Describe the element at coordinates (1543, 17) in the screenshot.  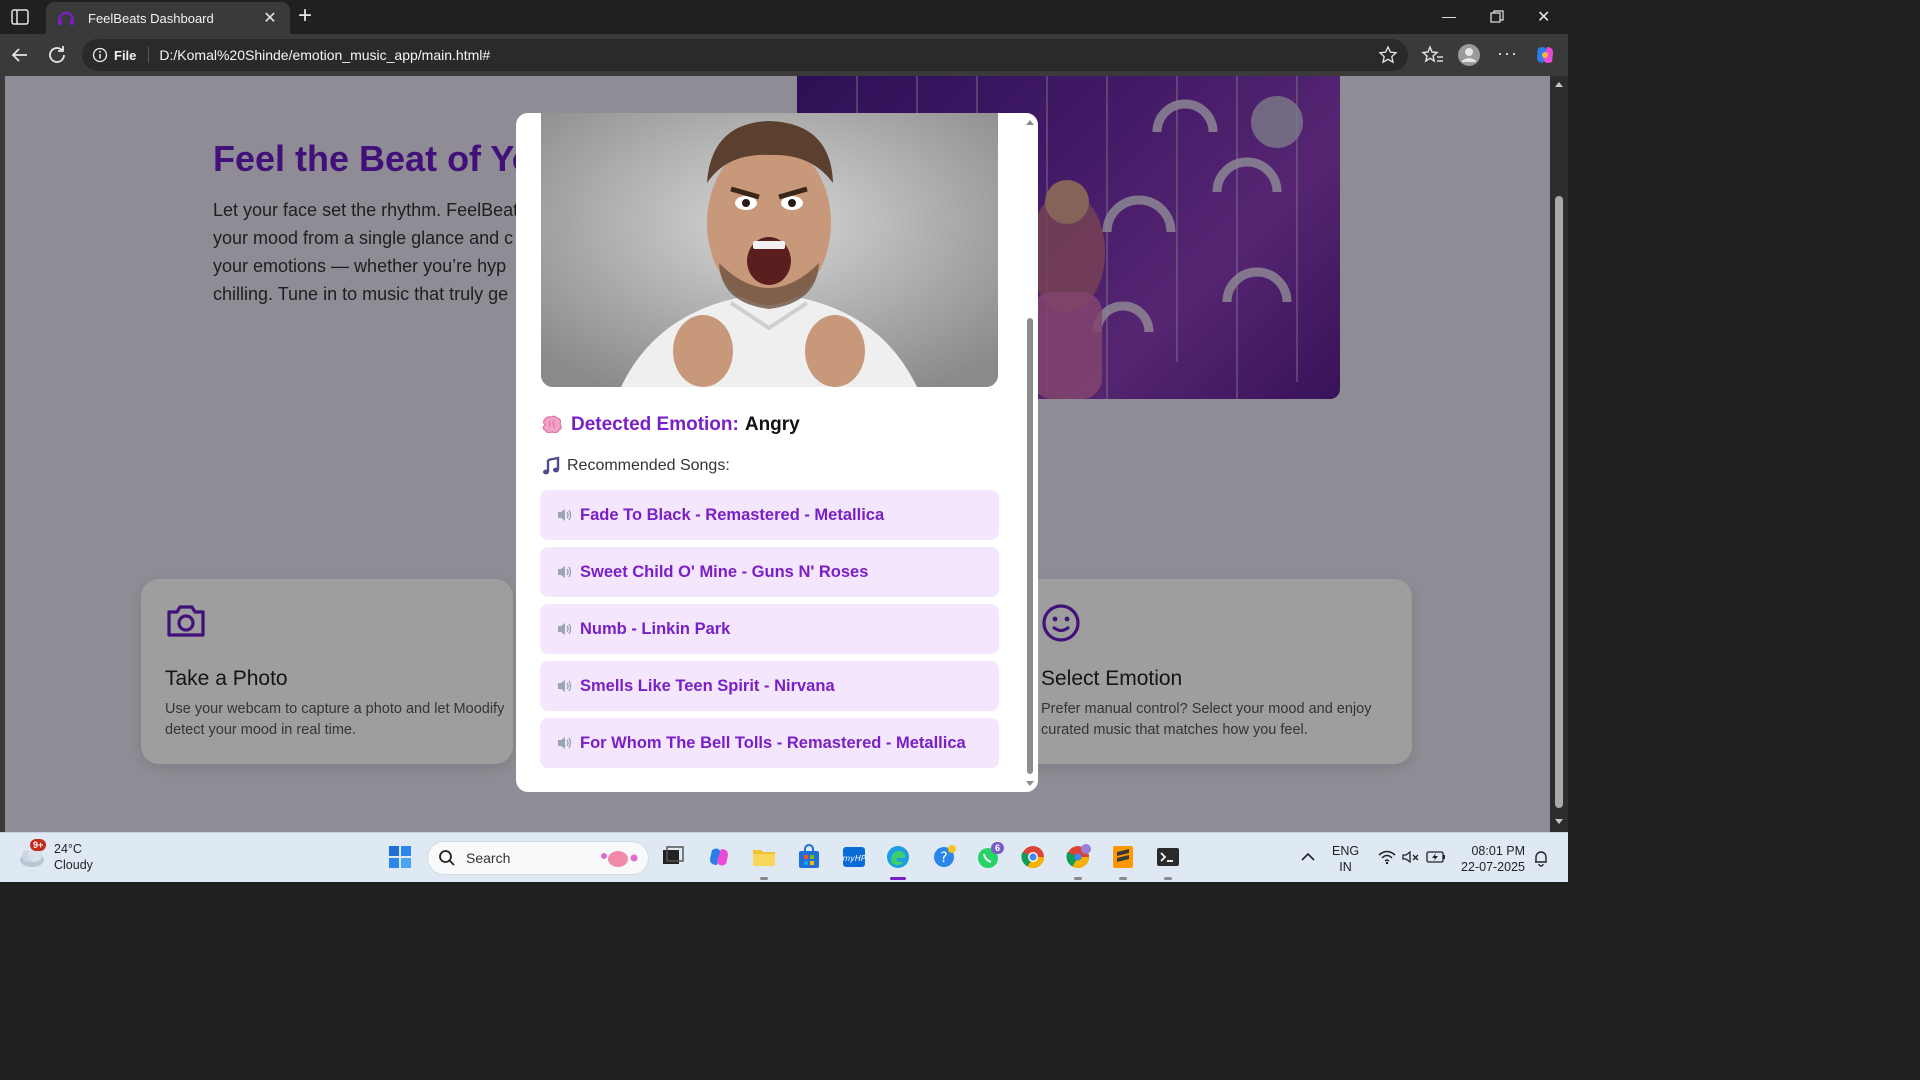
I see `close-window-icon: ✕` at that location.